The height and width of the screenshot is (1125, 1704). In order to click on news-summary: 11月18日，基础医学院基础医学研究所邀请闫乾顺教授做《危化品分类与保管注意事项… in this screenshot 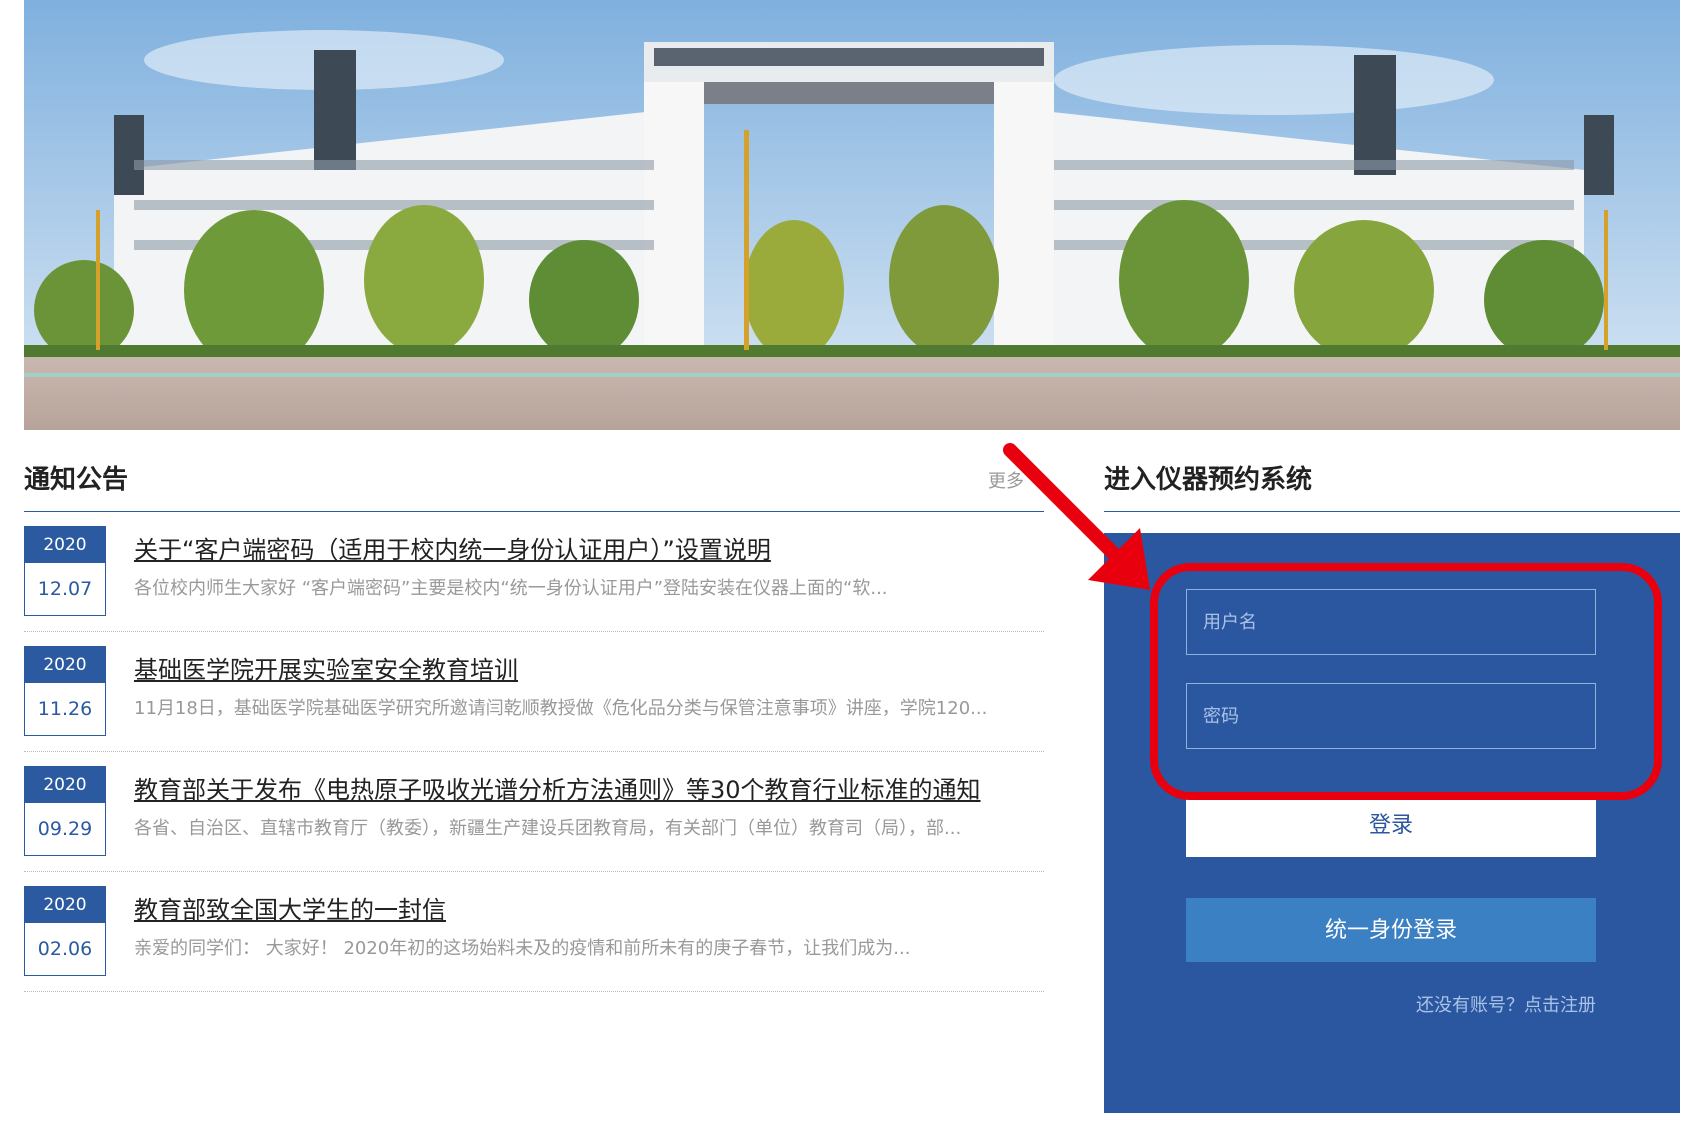, I will do `click(561, 708)`.